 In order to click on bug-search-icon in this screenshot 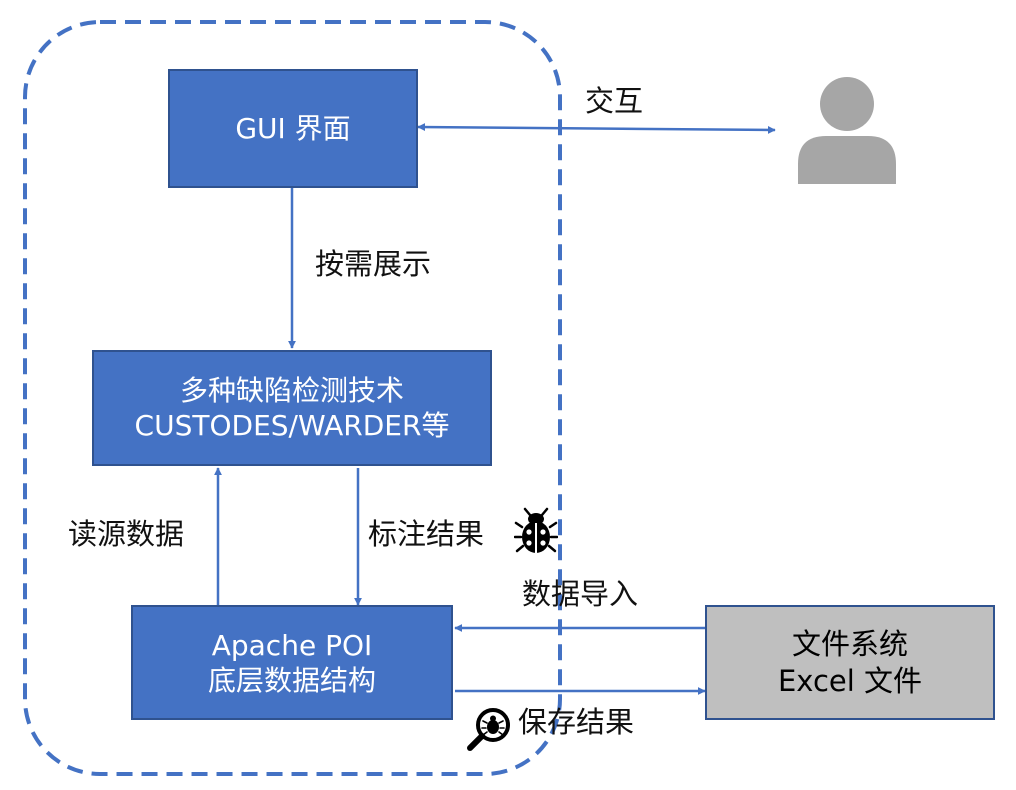, I will do `click(488, 729)`.